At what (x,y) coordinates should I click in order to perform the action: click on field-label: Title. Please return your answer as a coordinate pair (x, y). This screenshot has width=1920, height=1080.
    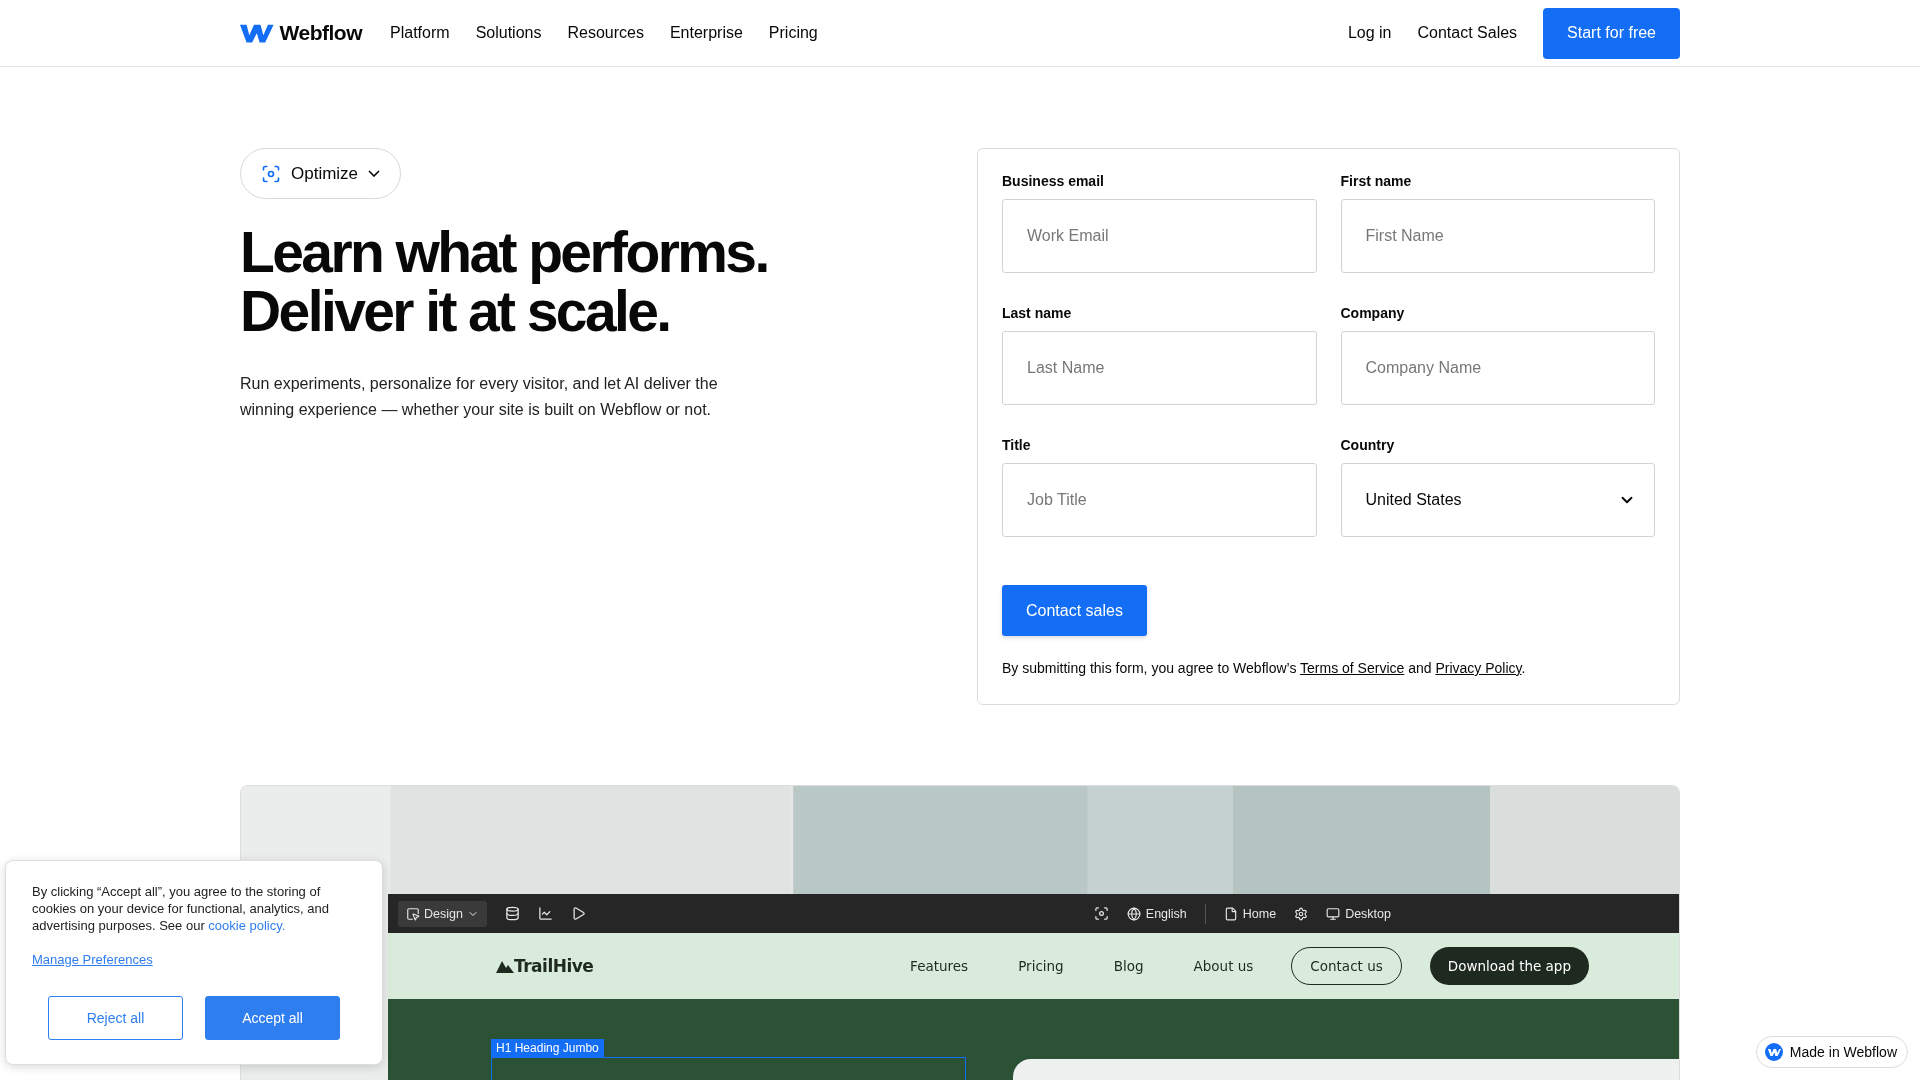
    Looking at the image, I should click on (1017, 445).